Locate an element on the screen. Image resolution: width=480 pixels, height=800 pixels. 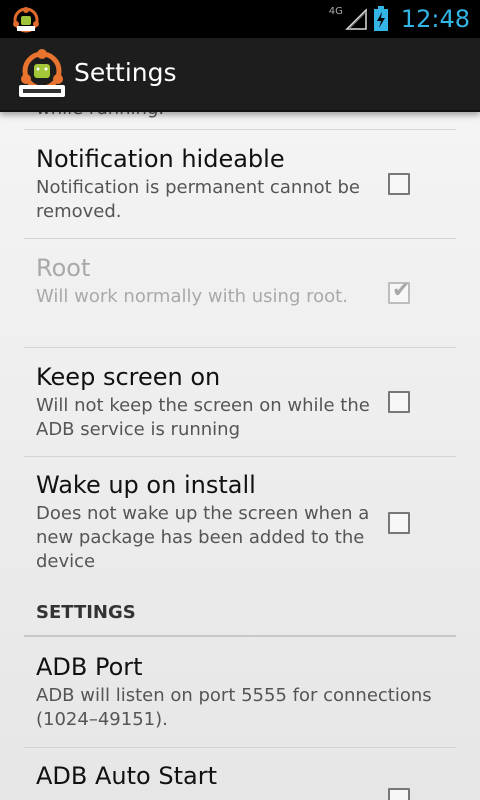
pref-summary: Will work normally with using root. is located at coordinates (192, 296).